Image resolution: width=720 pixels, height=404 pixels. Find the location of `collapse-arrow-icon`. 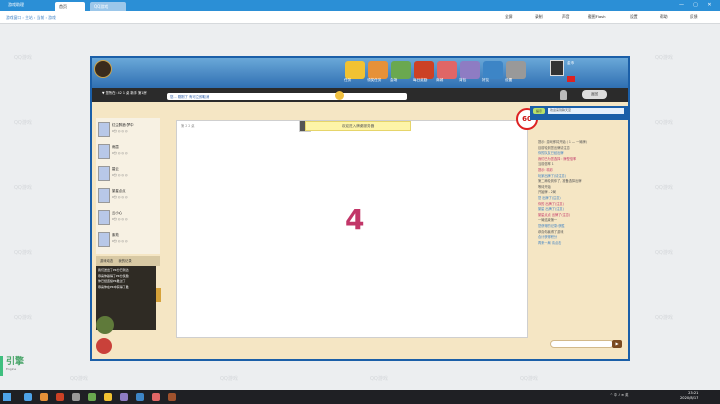

collapse-arrow-icon is located at coordinates (158, 295).